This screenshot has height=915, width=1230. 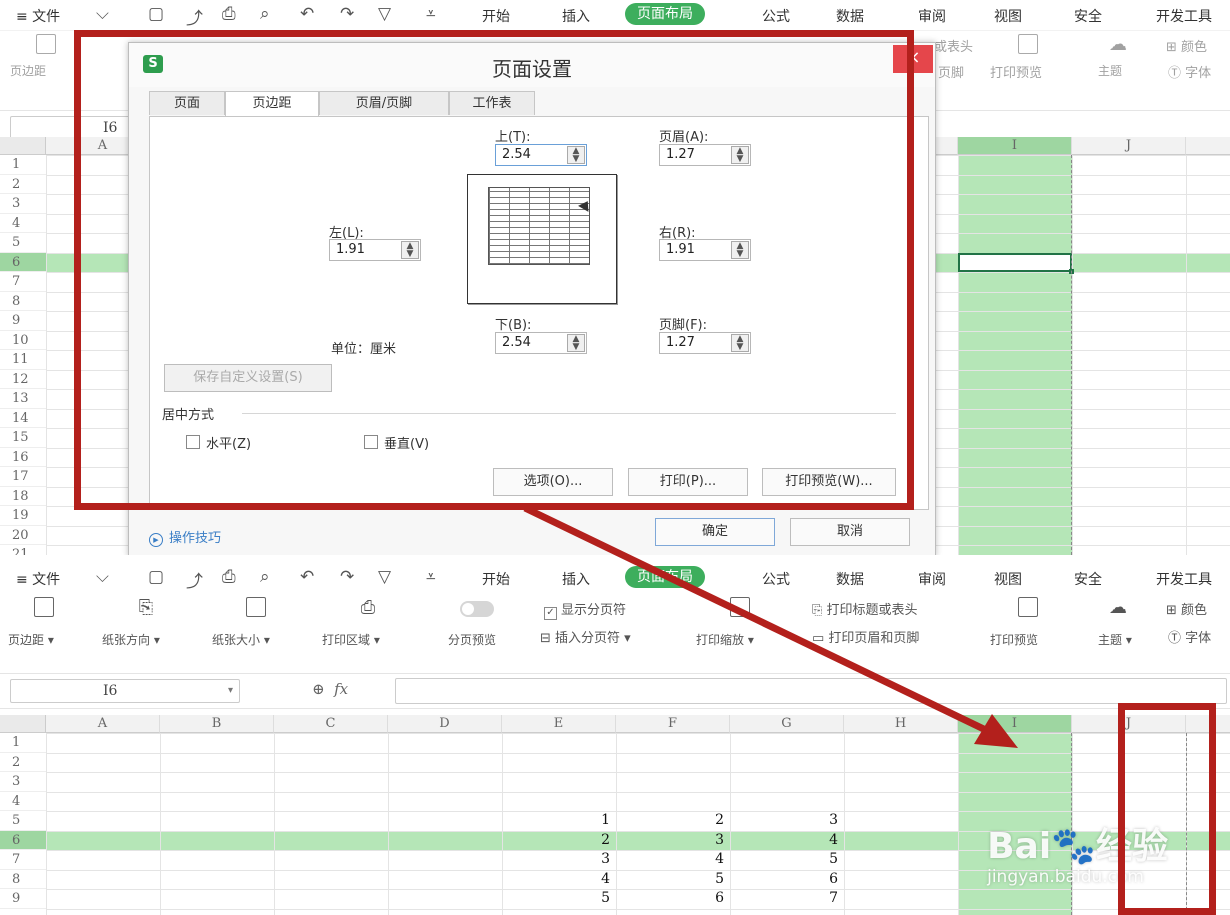 I want to click on print-icon: ⎙, so click(x=229, y=577).